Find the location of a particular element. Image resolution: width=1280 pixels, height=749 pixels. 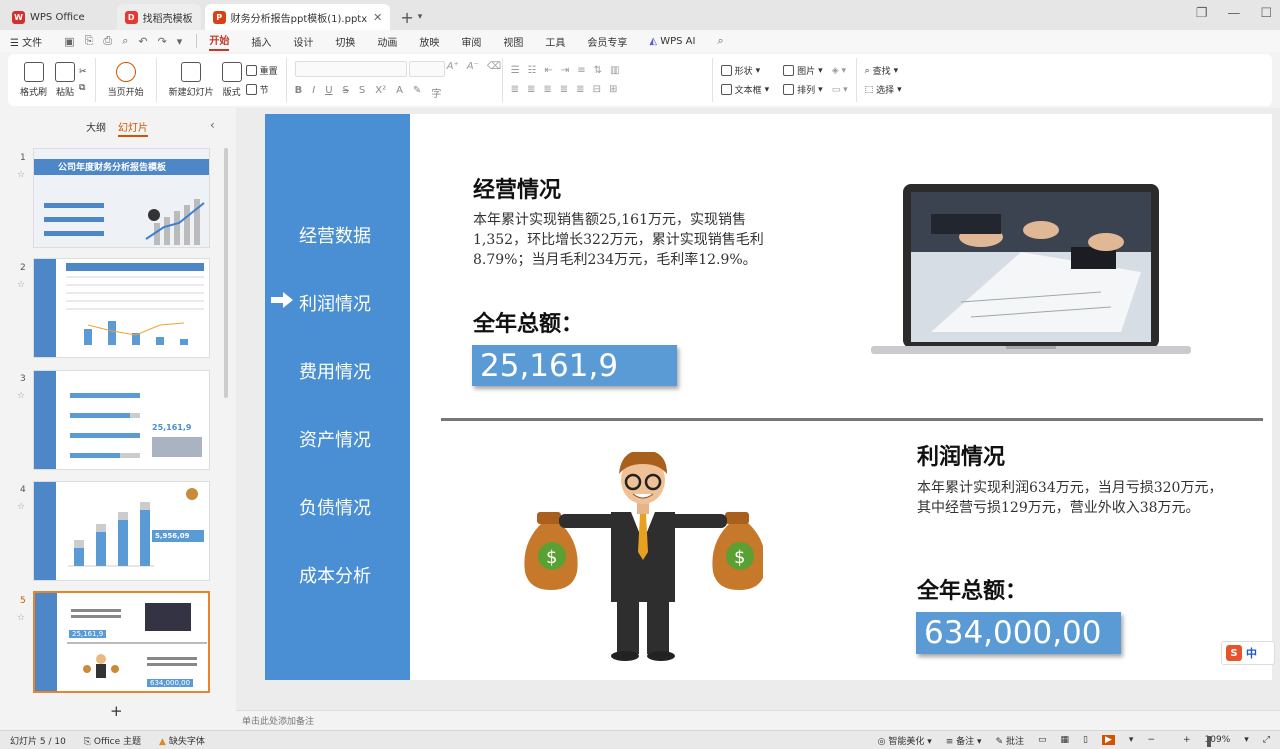

undo-icon: ↶ is located at coordinates (142, 41).